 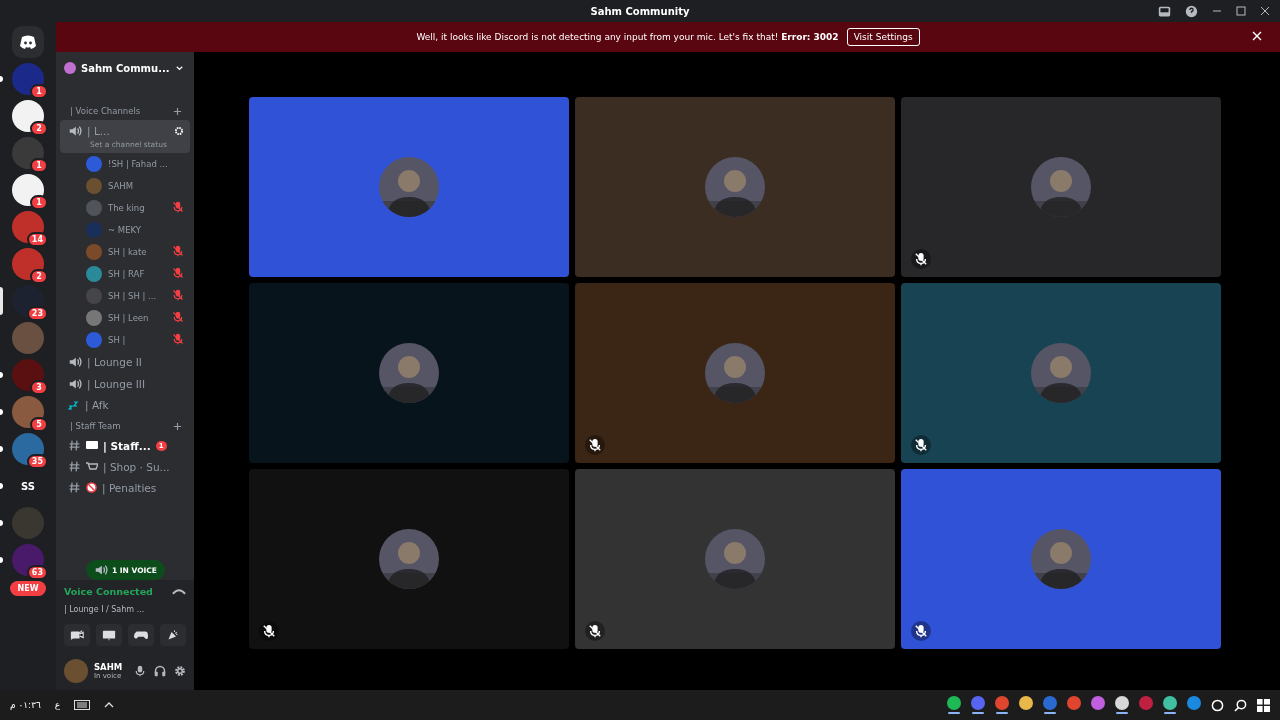 What do you see at coordinates (128, 318) in the screenshot?
I see `member-name: SH | Leen` at bounding box center [128, 318].